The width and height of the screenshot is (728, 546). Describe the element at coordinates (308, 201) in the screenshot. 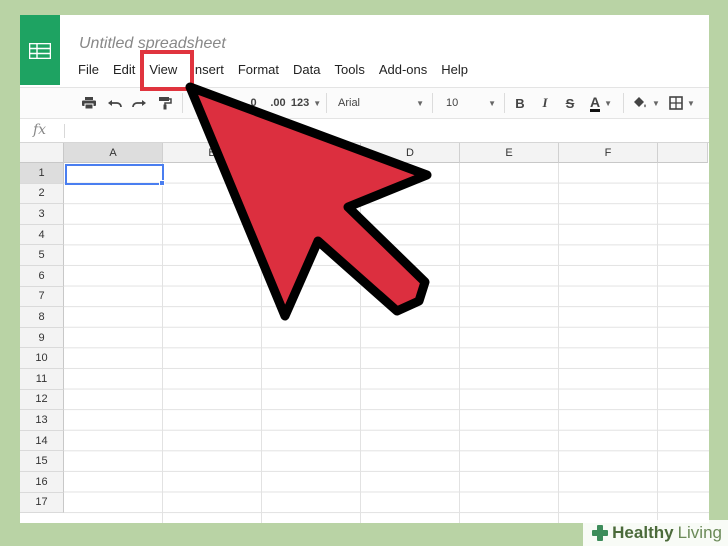

I see `pointer-arrow-icon` at that location.